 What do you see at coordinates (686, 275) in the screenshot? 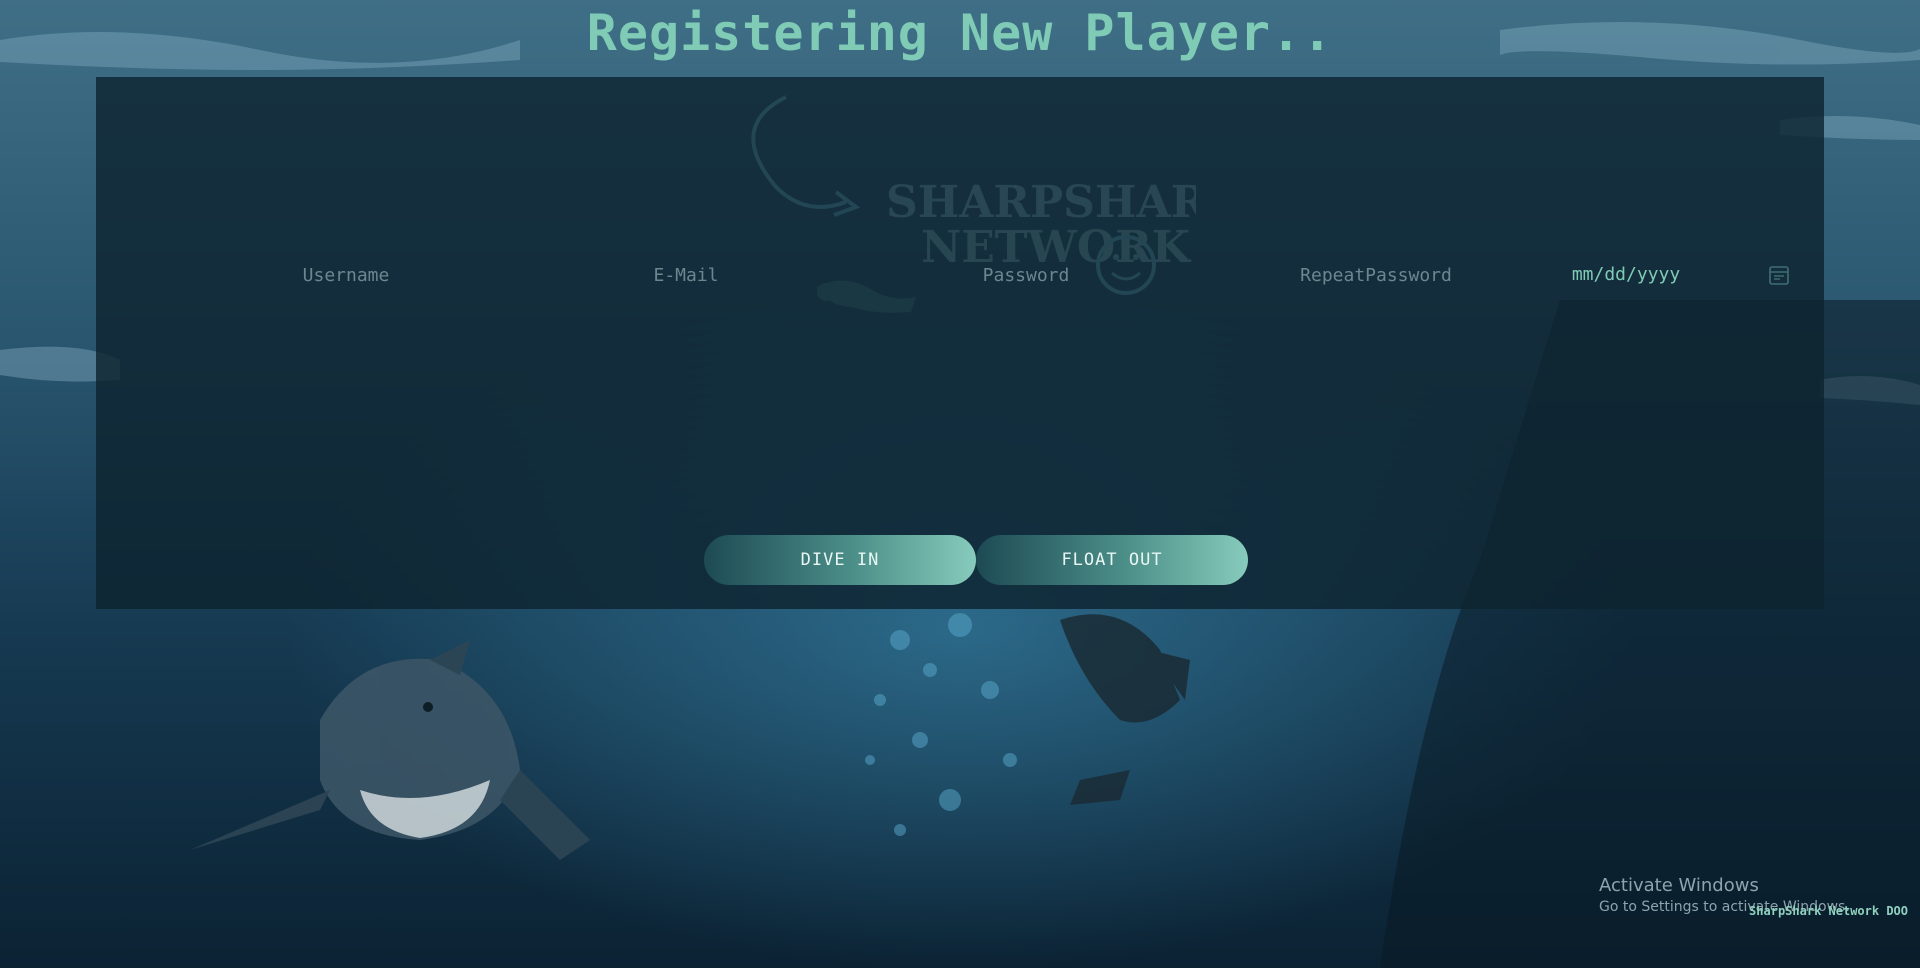
I see `email-input` at bounding box center [686, 275].